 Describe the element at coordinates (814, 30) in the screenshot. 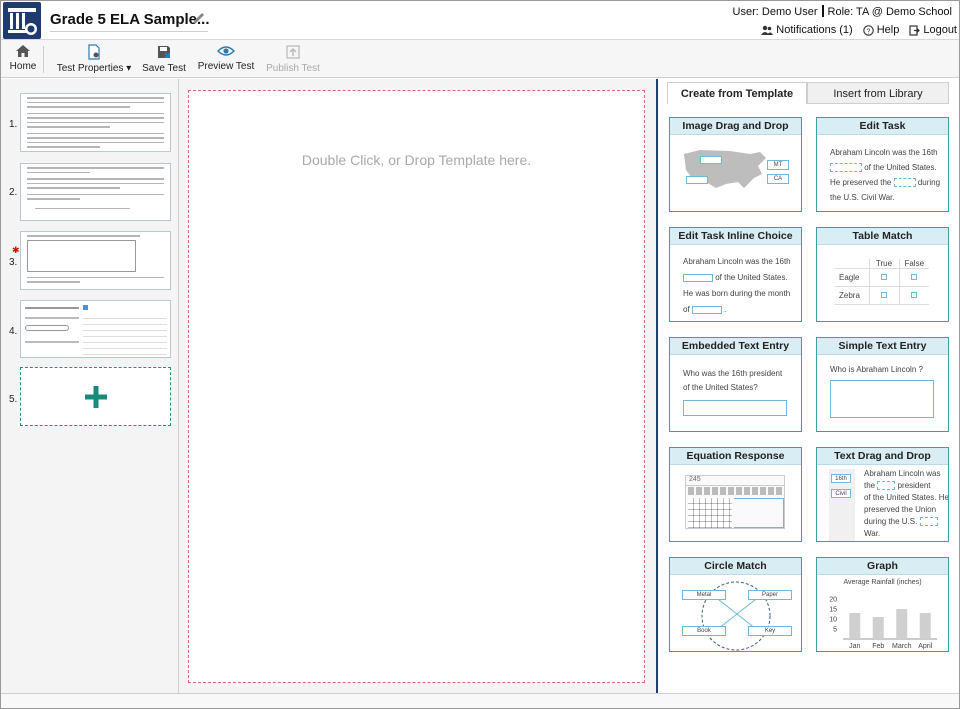

I see `notifications-label: Notifications (1)` at that location.